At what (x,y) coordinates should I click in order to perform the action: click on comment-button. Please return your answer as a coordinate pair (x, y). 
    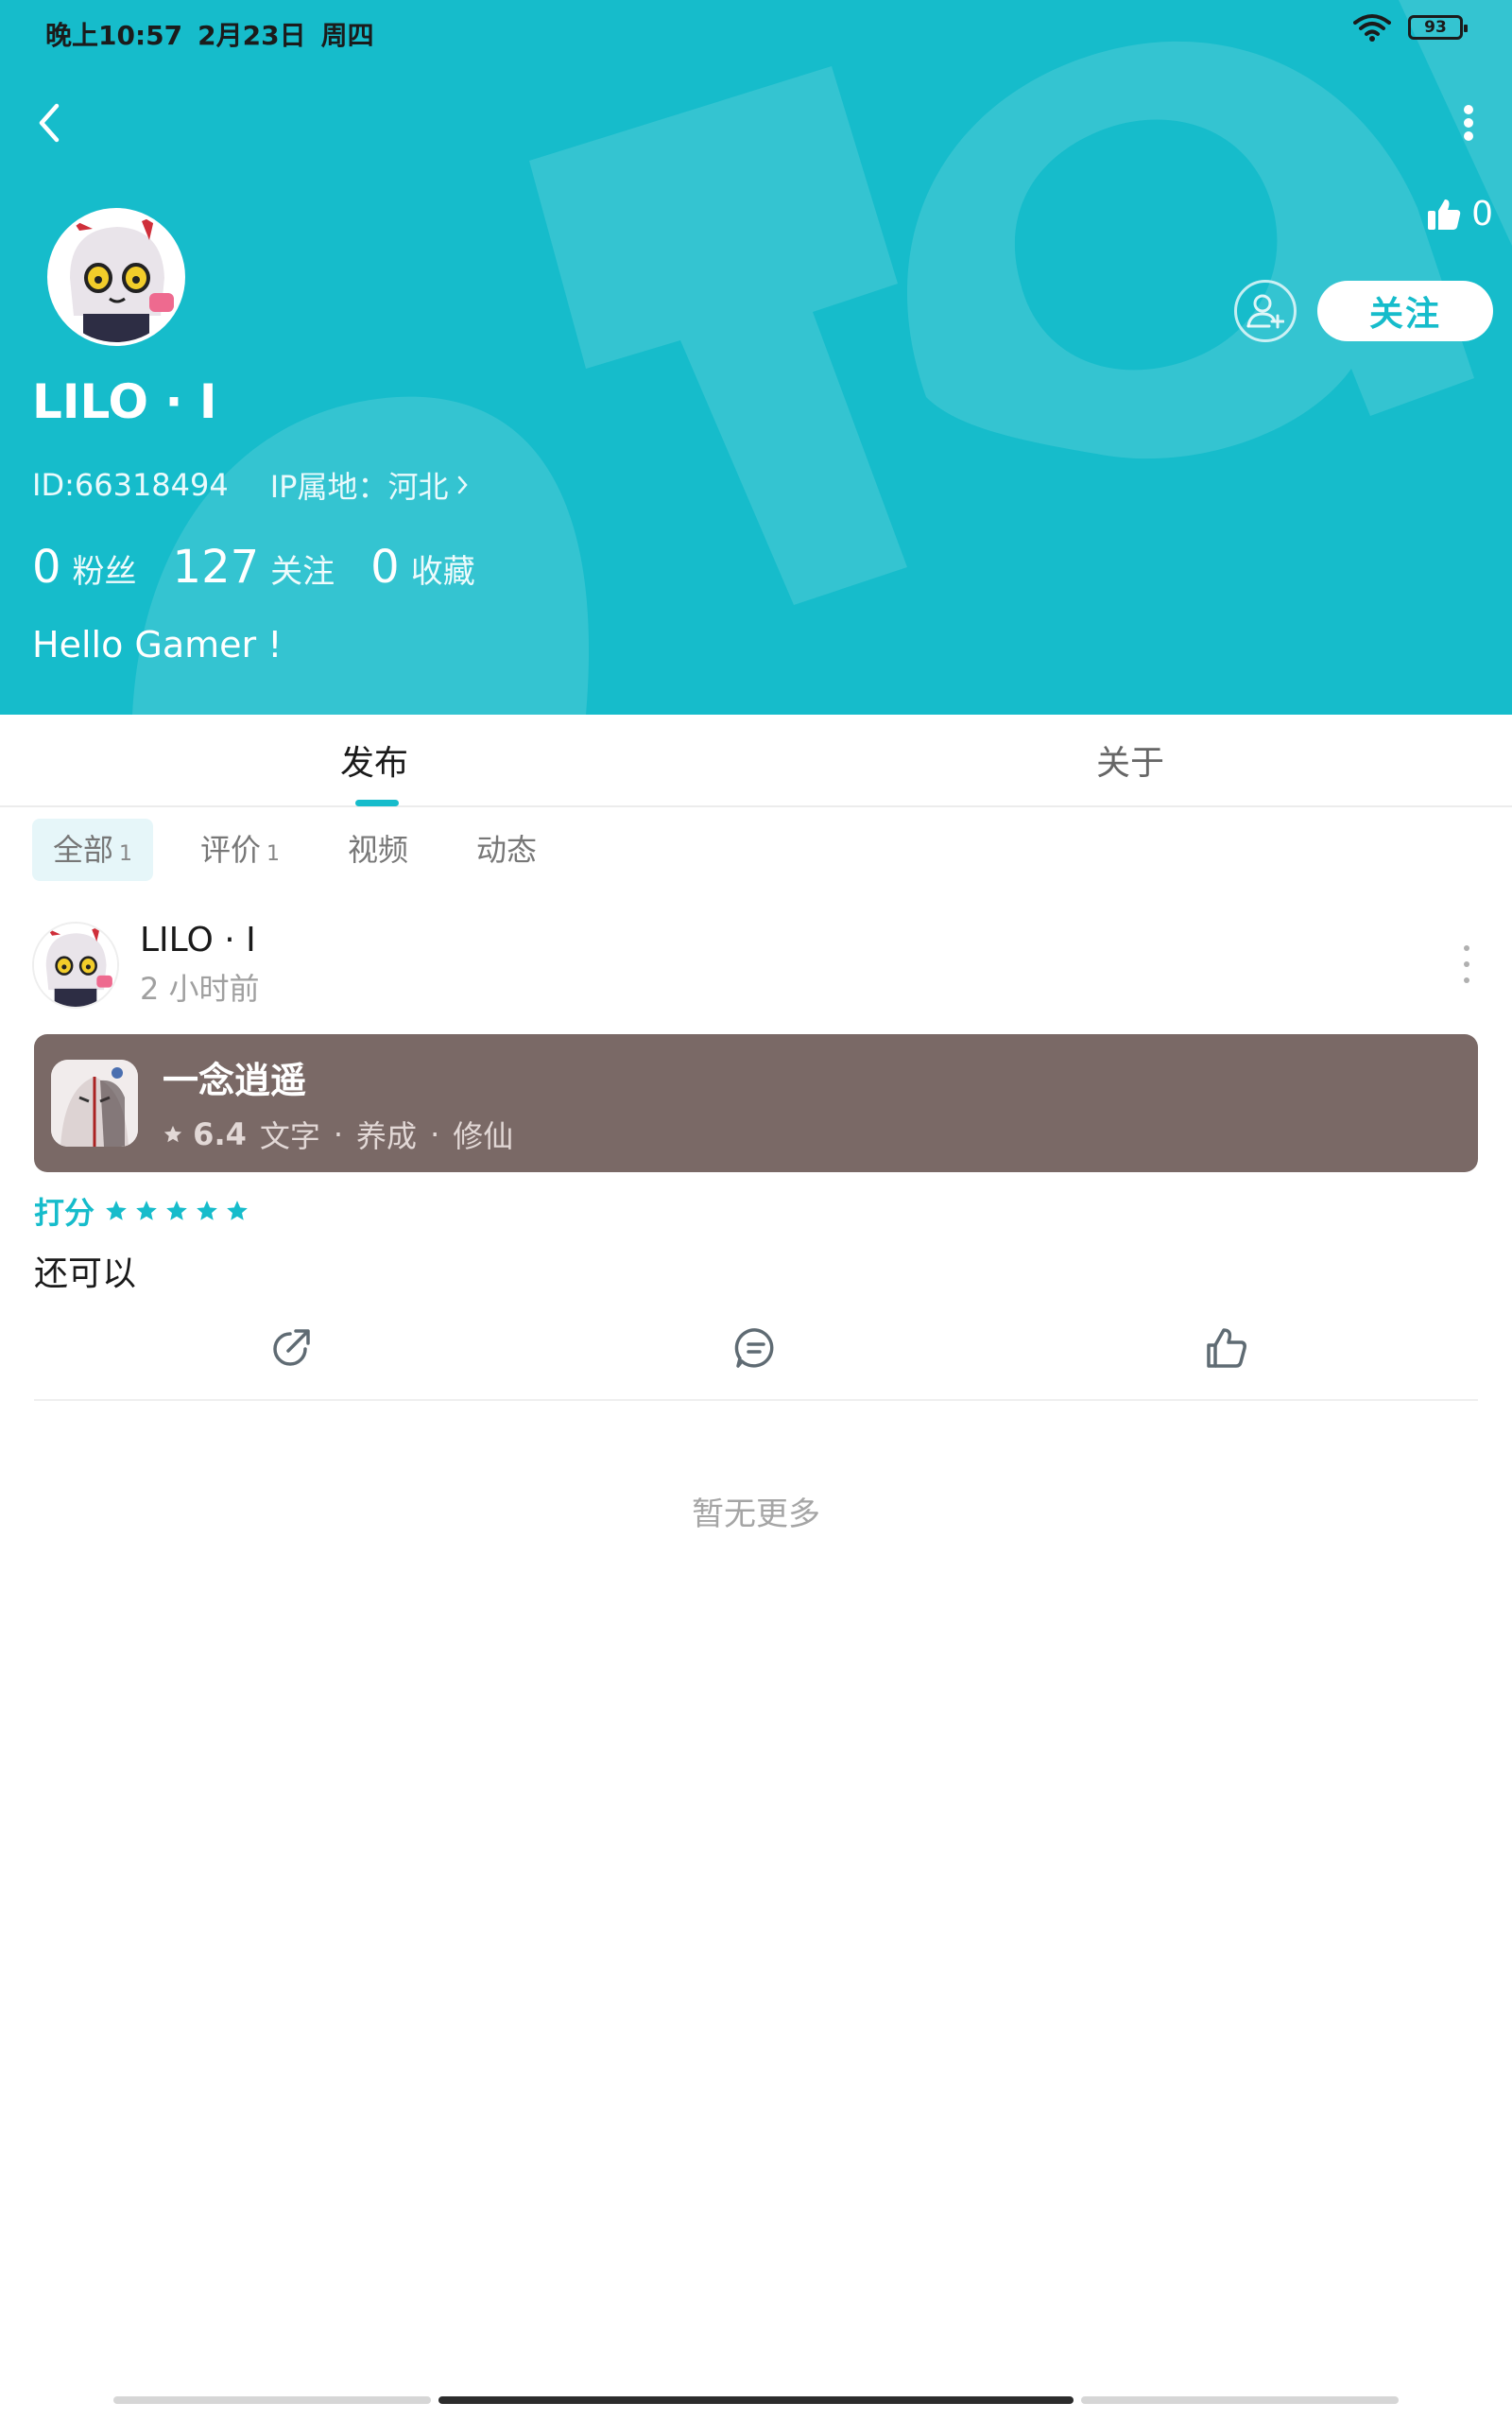
    Looking at the image, I should click on (756, 1348).